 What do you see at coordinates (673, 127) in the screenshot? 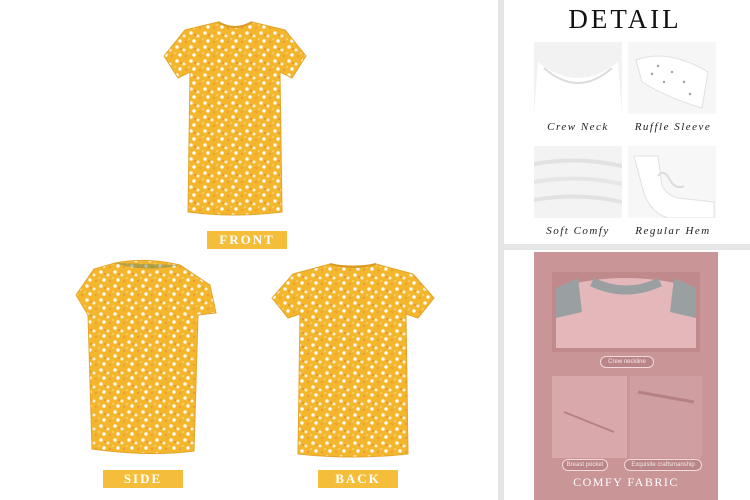
I see `ruffle-sleeve-caption: Ruffle Sleeve` at bounding box center [673, 127].